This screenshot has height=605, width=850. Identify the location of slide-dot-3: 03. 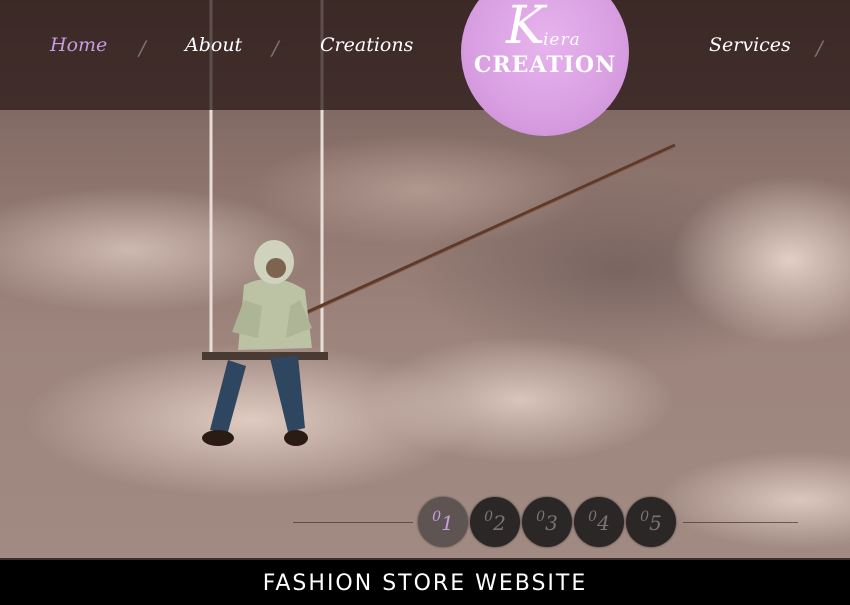
(547, 522).